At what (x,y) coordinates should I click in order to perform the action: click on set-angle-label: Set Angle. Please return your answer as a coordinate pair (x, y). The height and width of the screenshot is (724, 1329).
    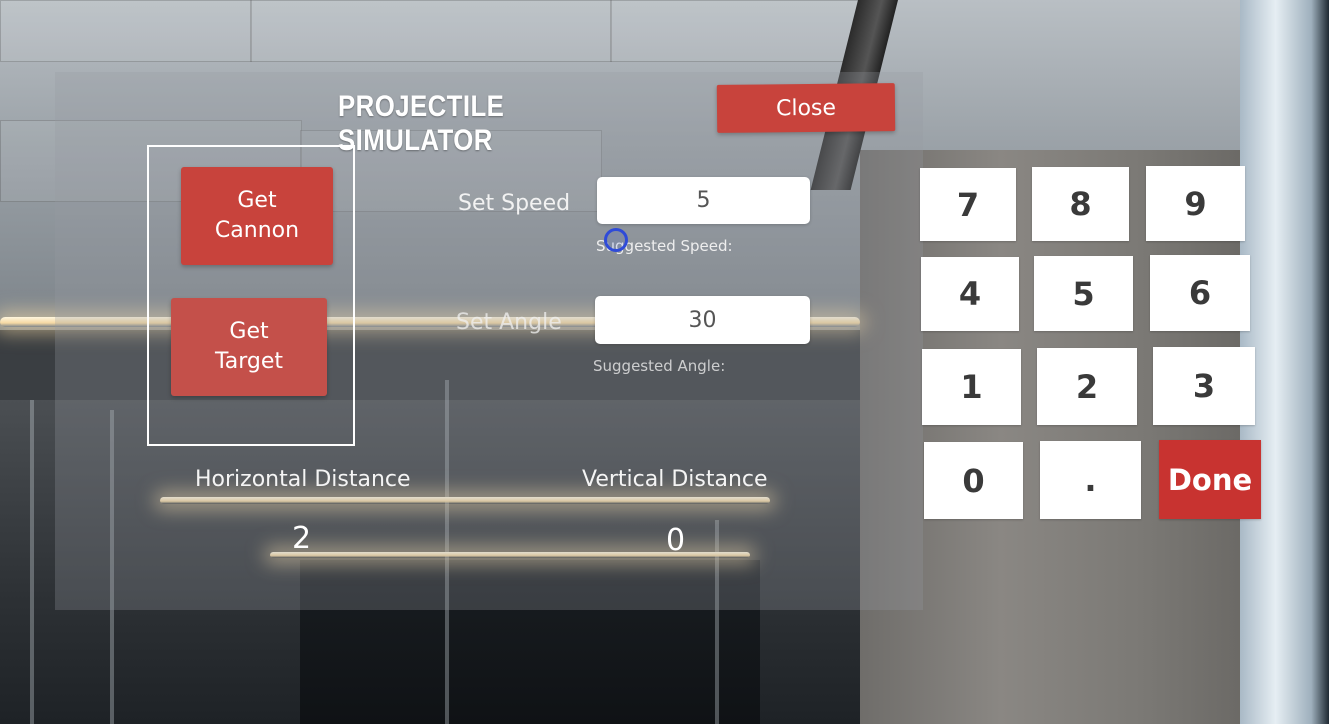
    Looking at the image, I should click on (509, 322).